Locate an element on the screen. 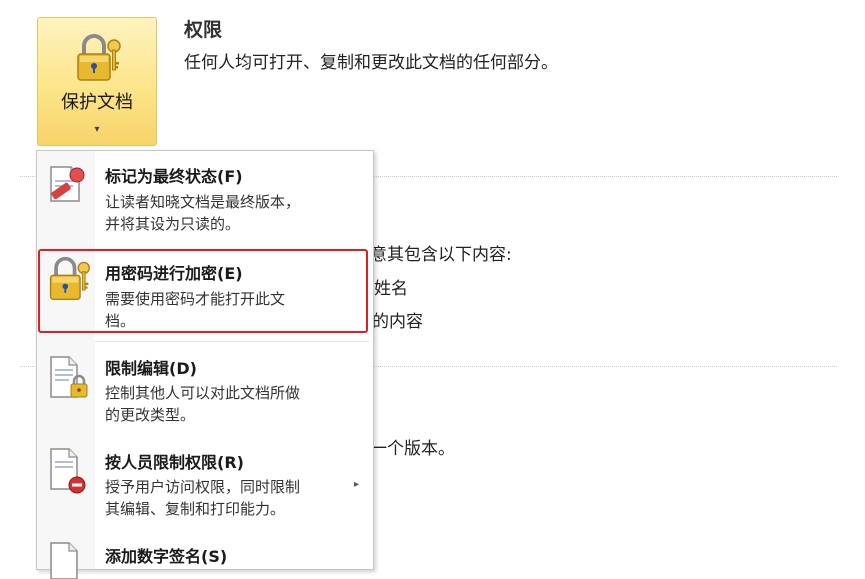  menu-item-restrict-editing: 限制编辑(D) 控制其他人可以对此文档所做 的更改类型。 is located at coordinates (205, 391).